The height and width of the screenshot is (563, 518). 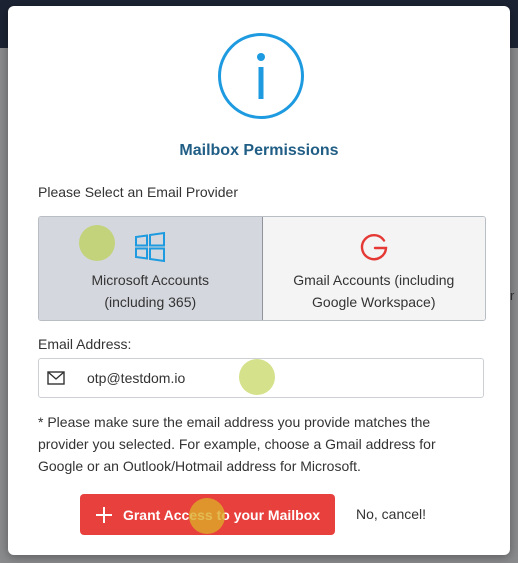 What do you see at coordinates (512, 295) in the screenshot?
I see `background-text-fragment: r` at bounding box center [512, 295].